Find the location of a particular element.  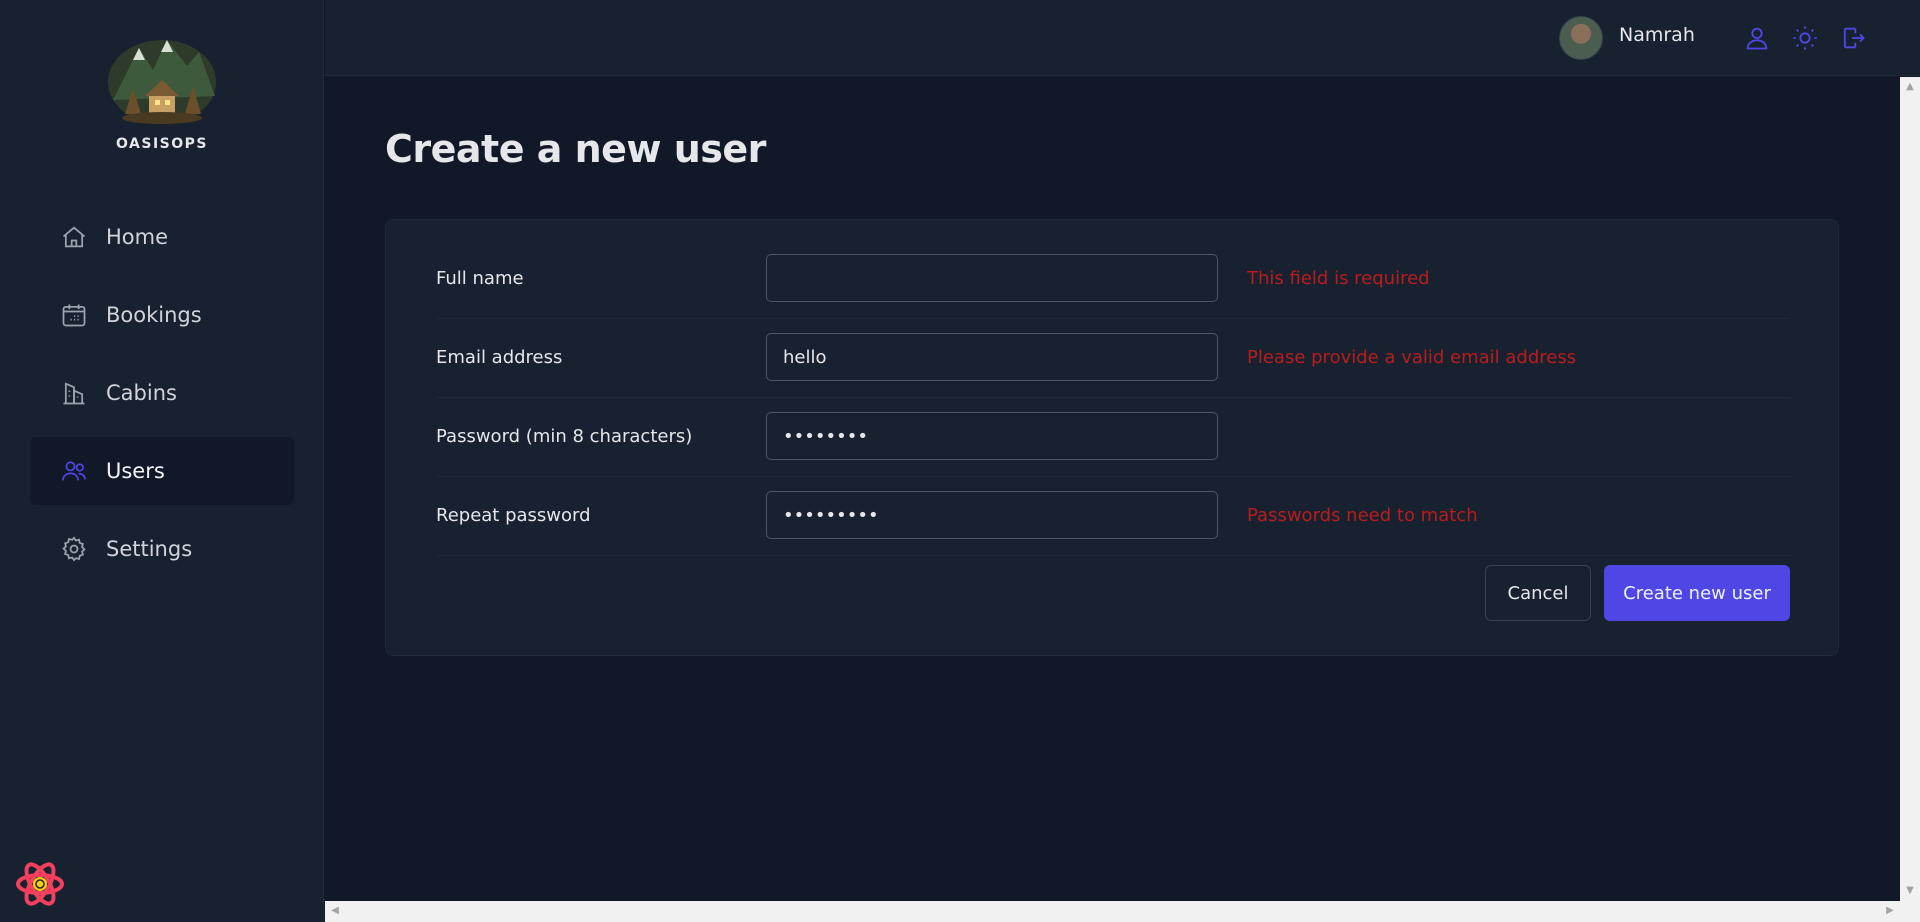

sidebar-item-label: Bookings is located at coordinates (154, 315).